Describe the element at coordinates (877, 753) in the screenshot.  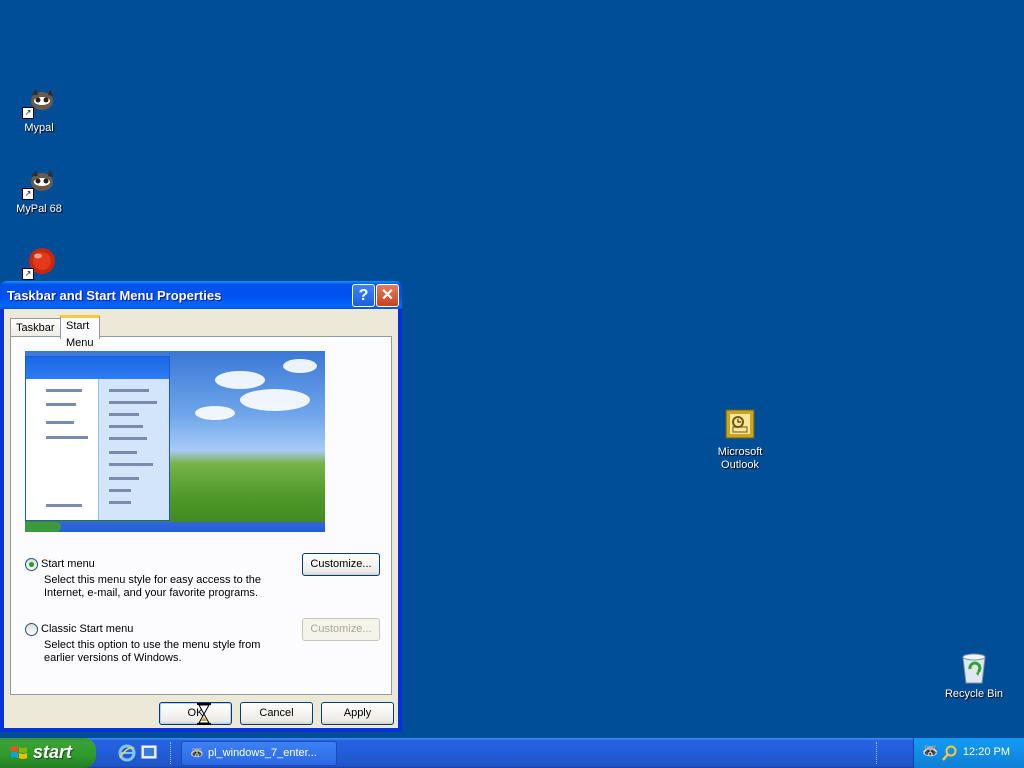
I see `tray-separator` at that location.